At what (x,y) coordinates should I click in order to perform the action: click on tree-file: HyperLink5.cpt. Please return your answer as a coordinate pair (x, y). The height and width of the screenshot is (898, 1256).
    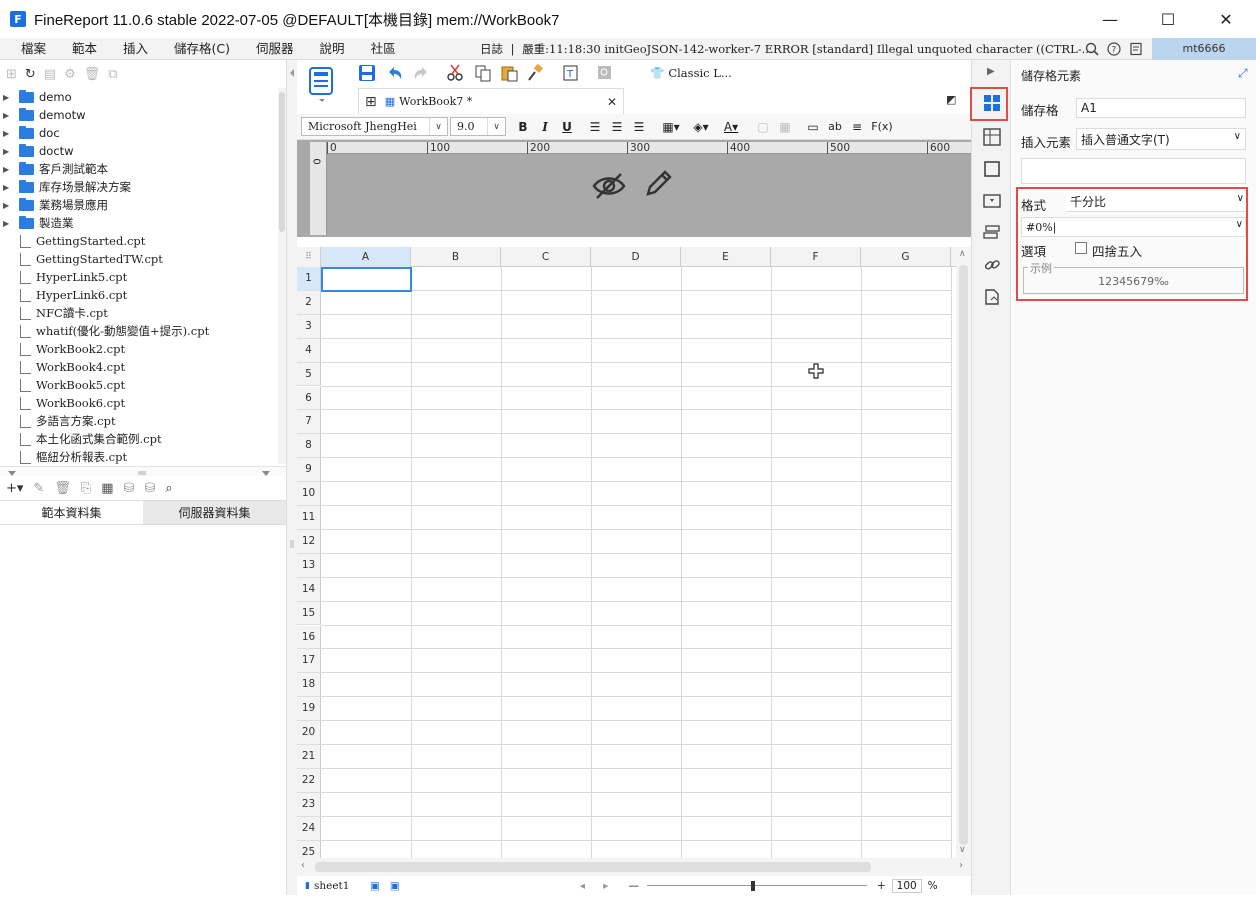
    Looking at the image, I should click on (140, 277).